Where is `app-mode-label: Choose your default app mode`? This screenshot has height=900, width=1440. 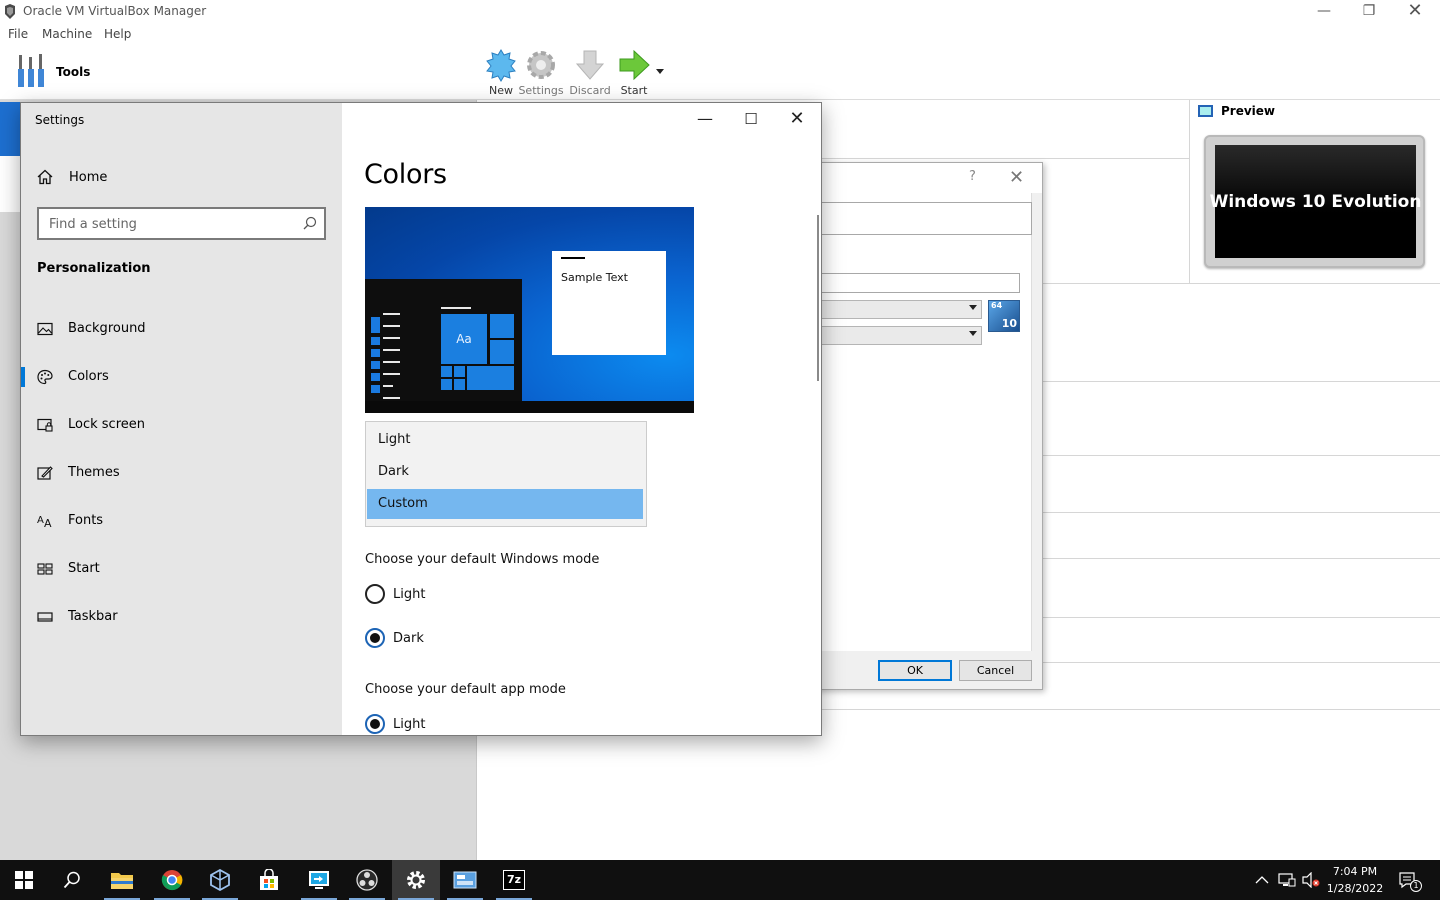
app-mode-label: Choose your default app mode is located at coordinates (465, 689).